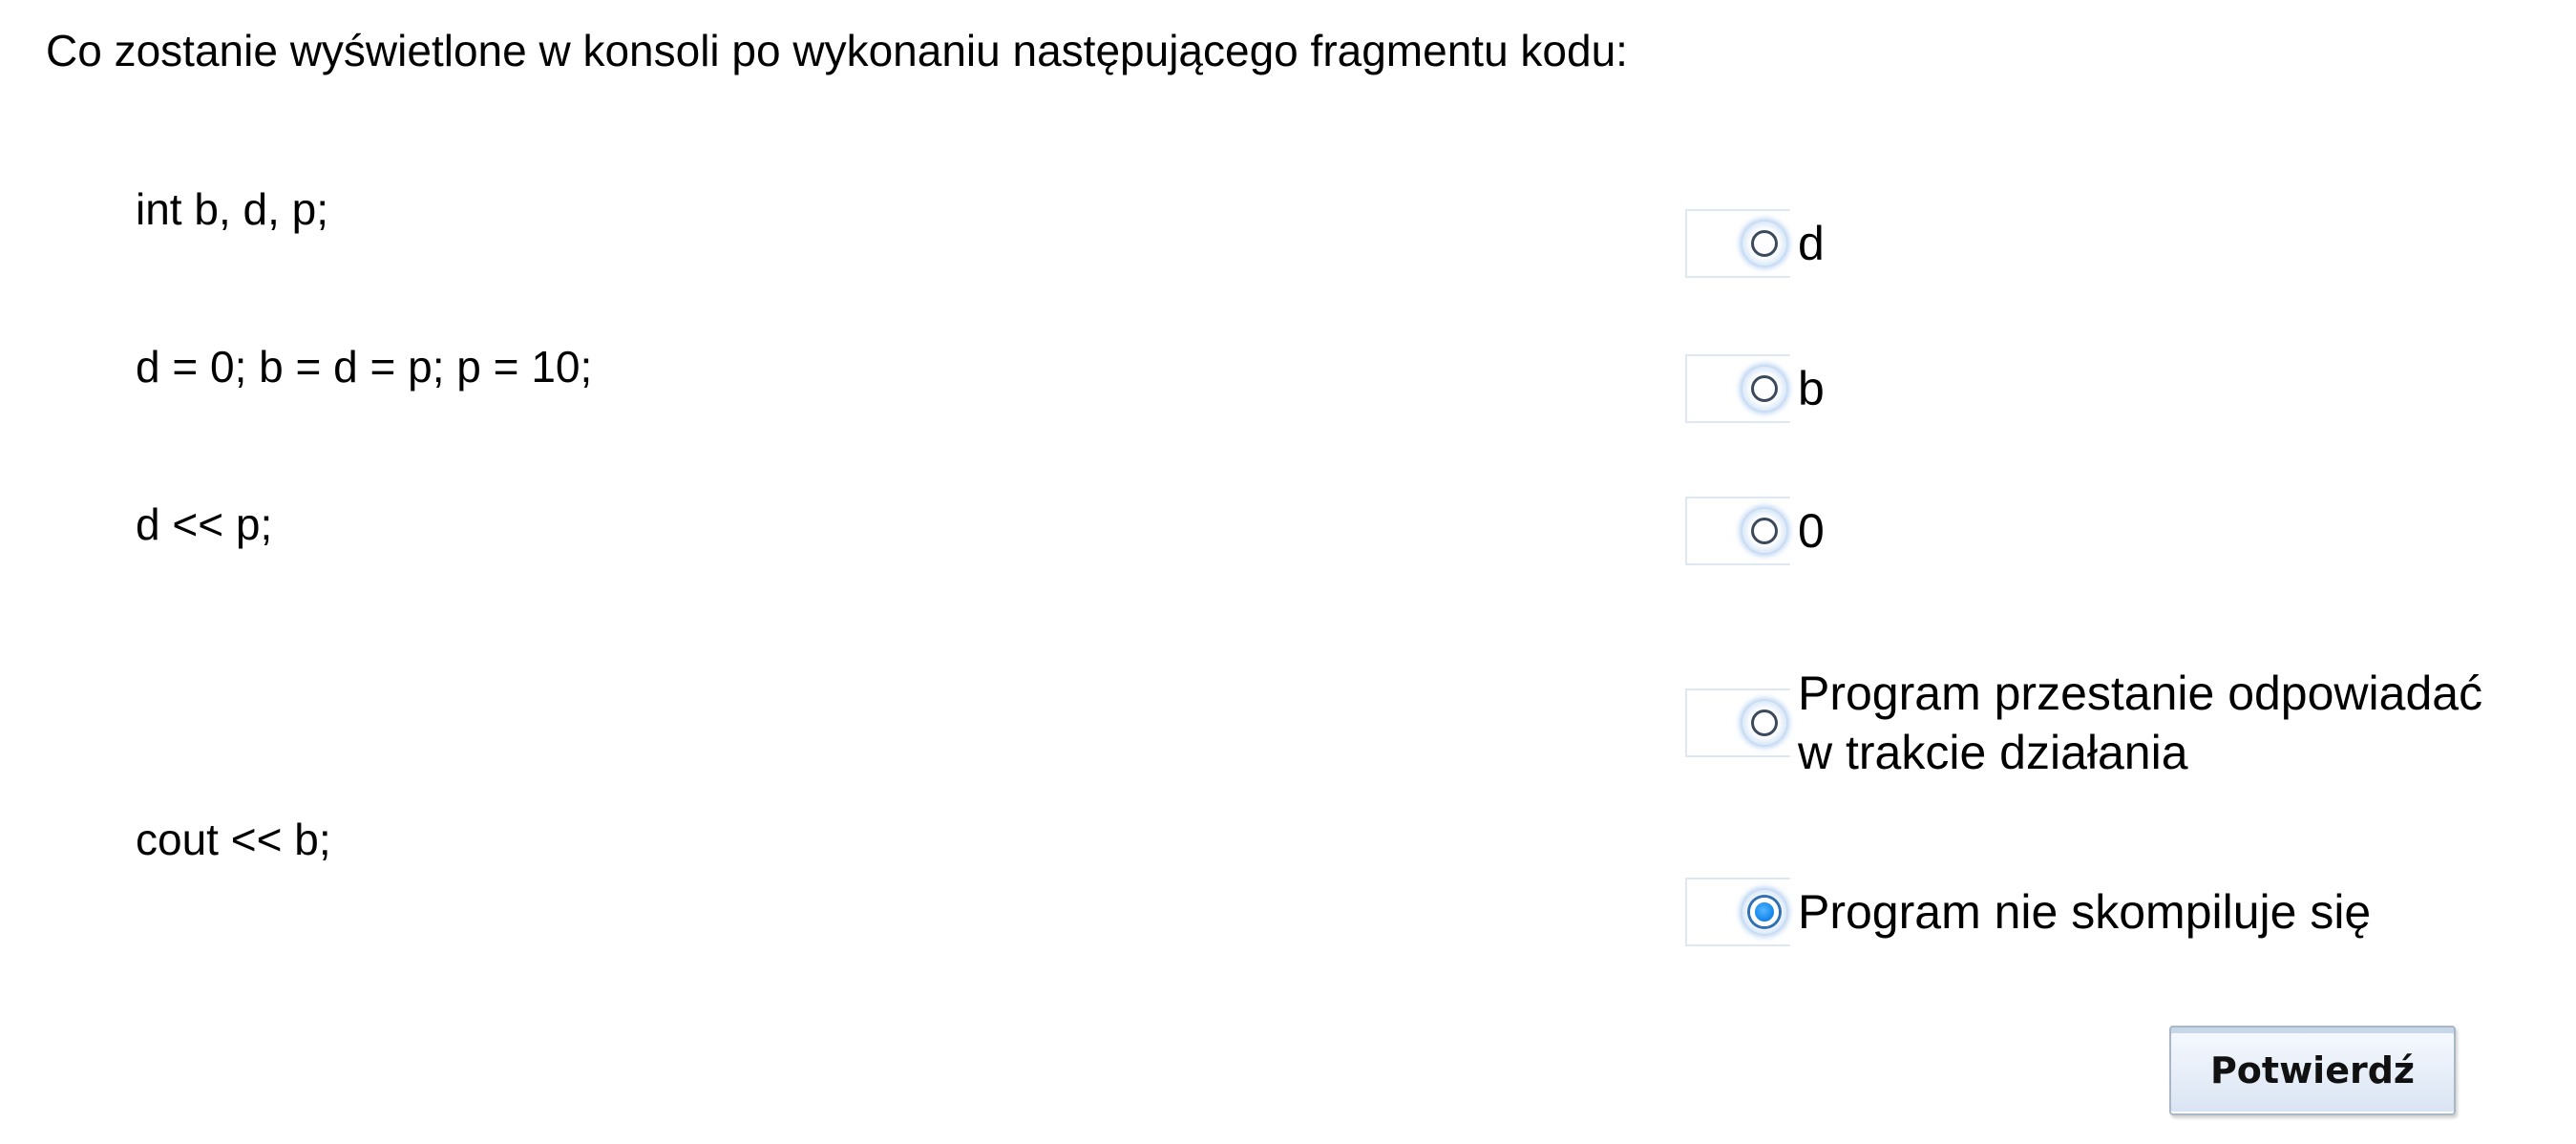 The width and height of the screenshot is (2576, 1144). I want to click on code-line: cout << b;, so click(233, 840).